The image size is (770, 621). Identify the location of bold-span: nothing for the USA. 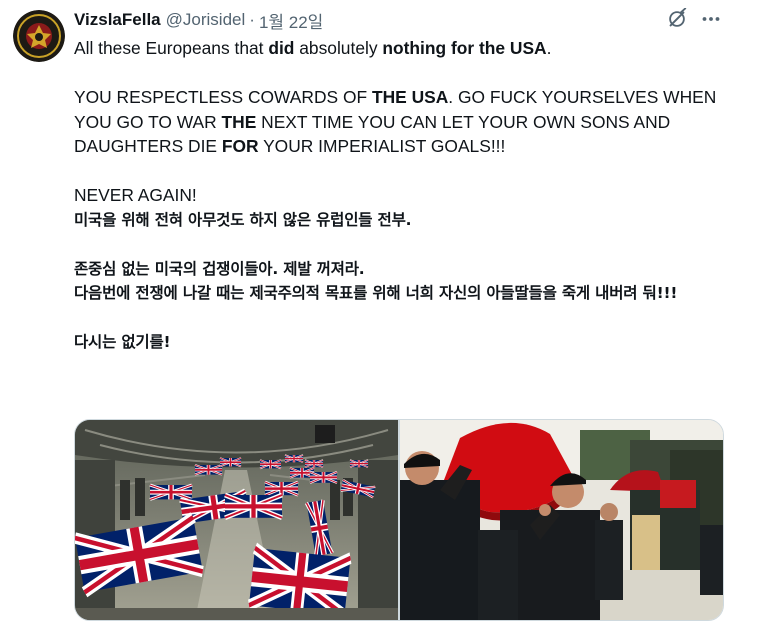
(464, 48).